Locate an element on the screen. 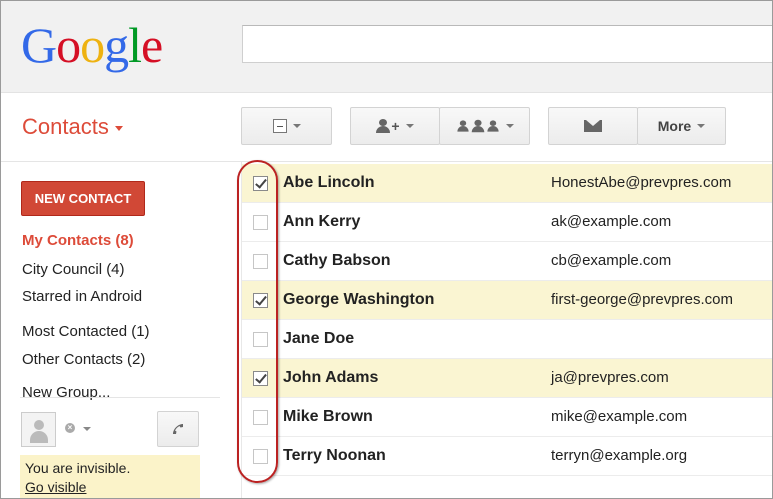 Image resolution: width=773 pixels, height=499 pixels. plus-icon: + is located at coordinates (395, 126).